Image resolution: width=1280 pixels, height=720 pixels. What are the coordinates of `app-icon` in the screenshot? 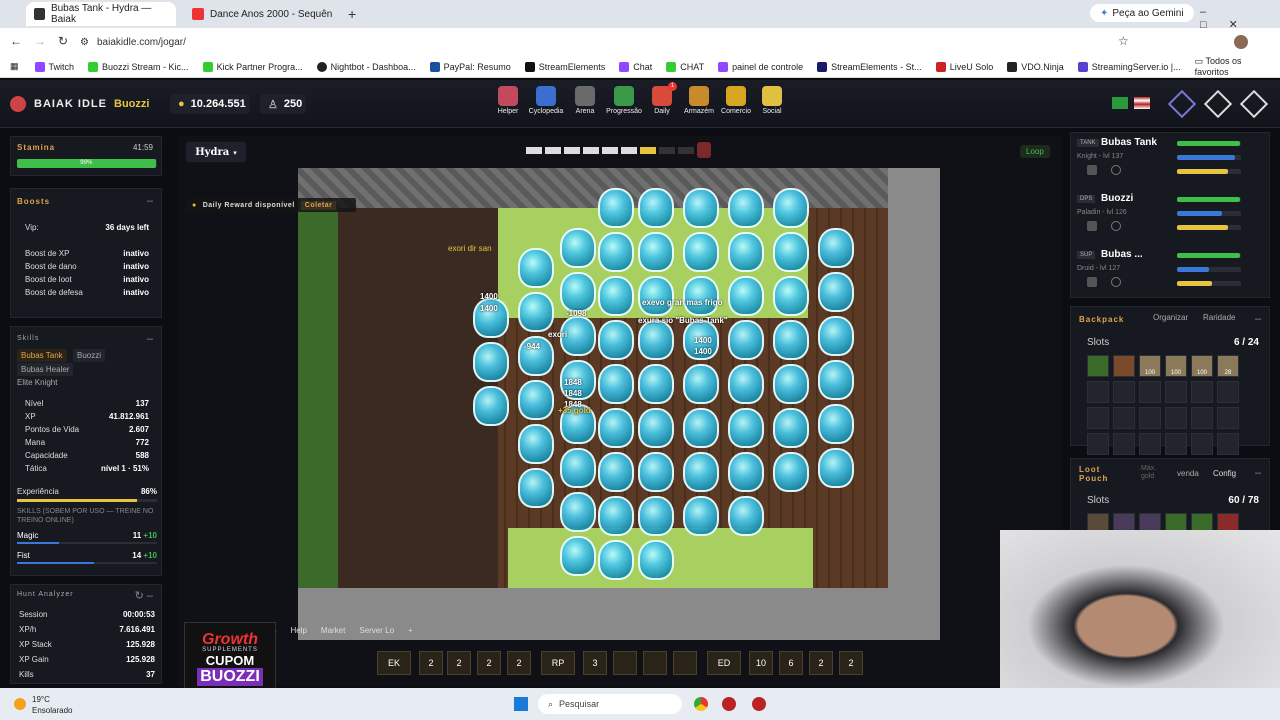 It's located at (729, 704).